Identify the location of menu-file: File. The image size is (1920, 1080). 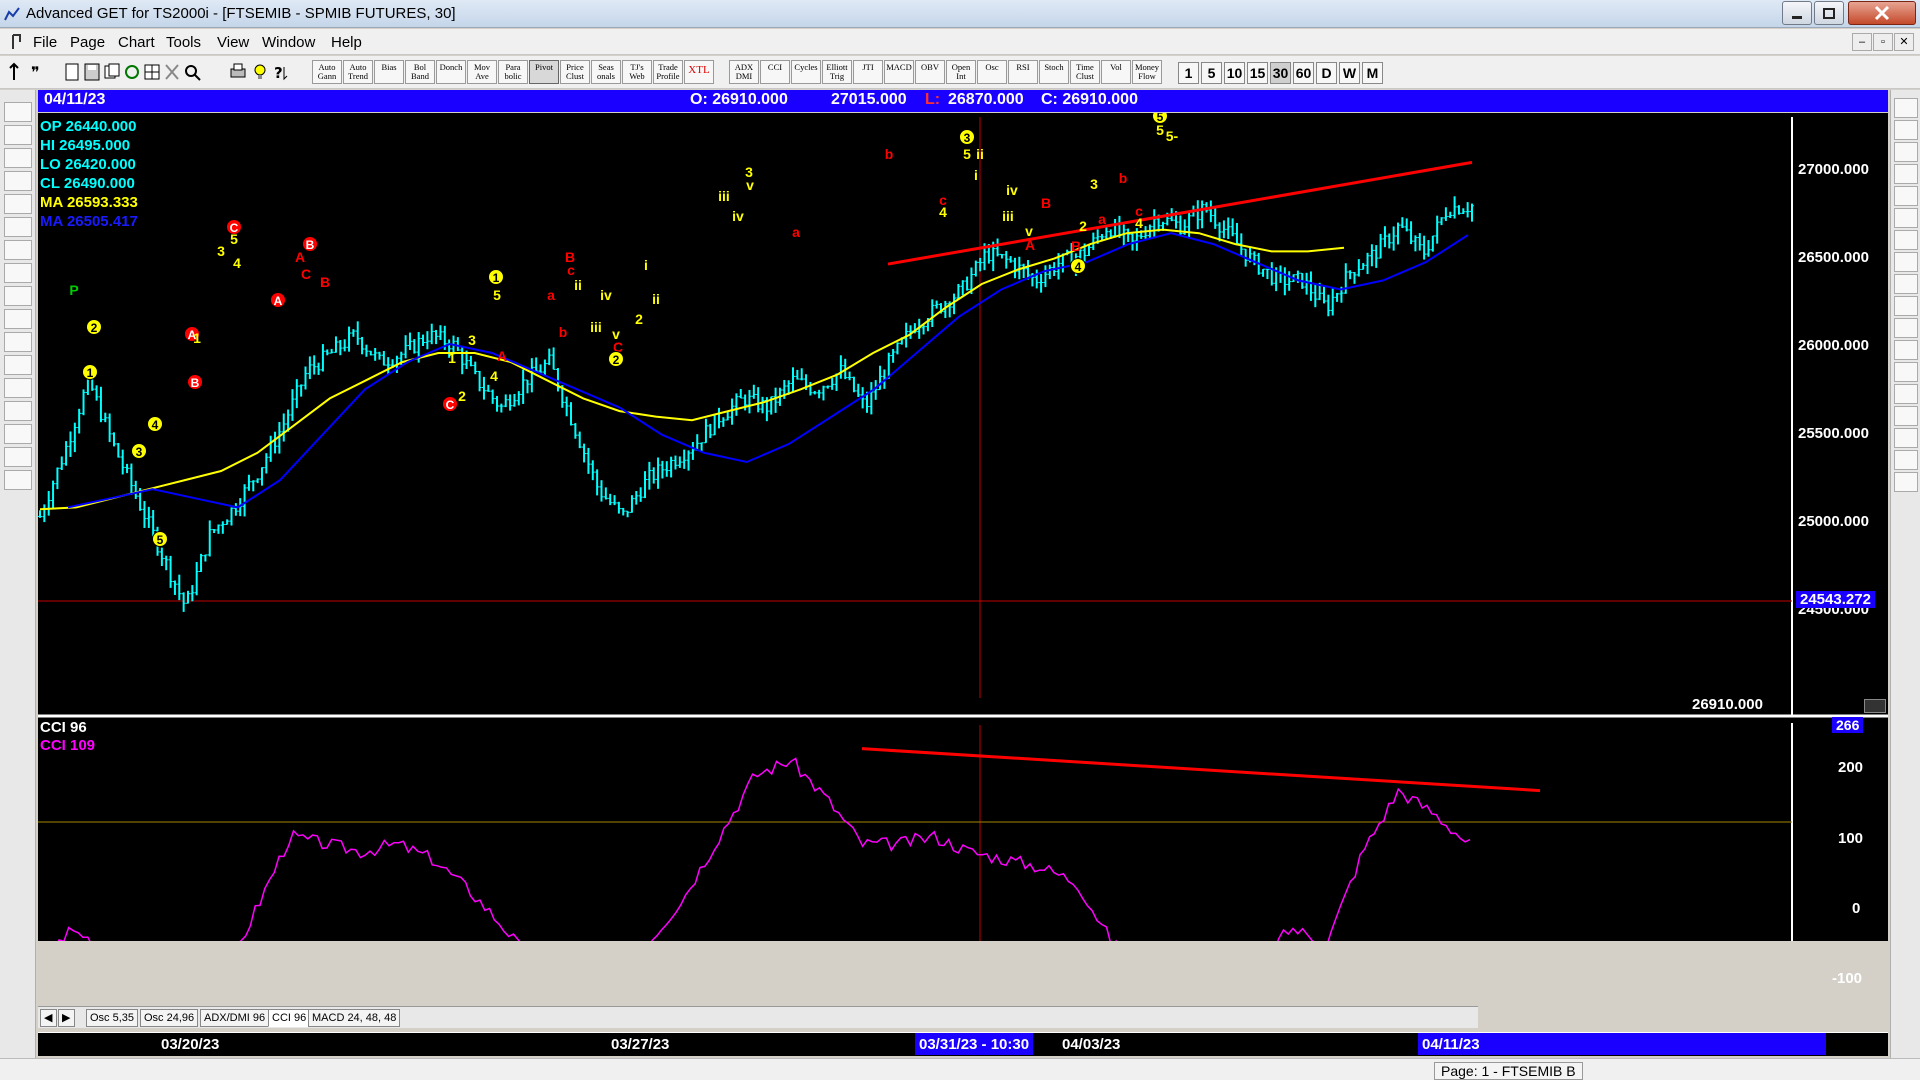
(45, 42).